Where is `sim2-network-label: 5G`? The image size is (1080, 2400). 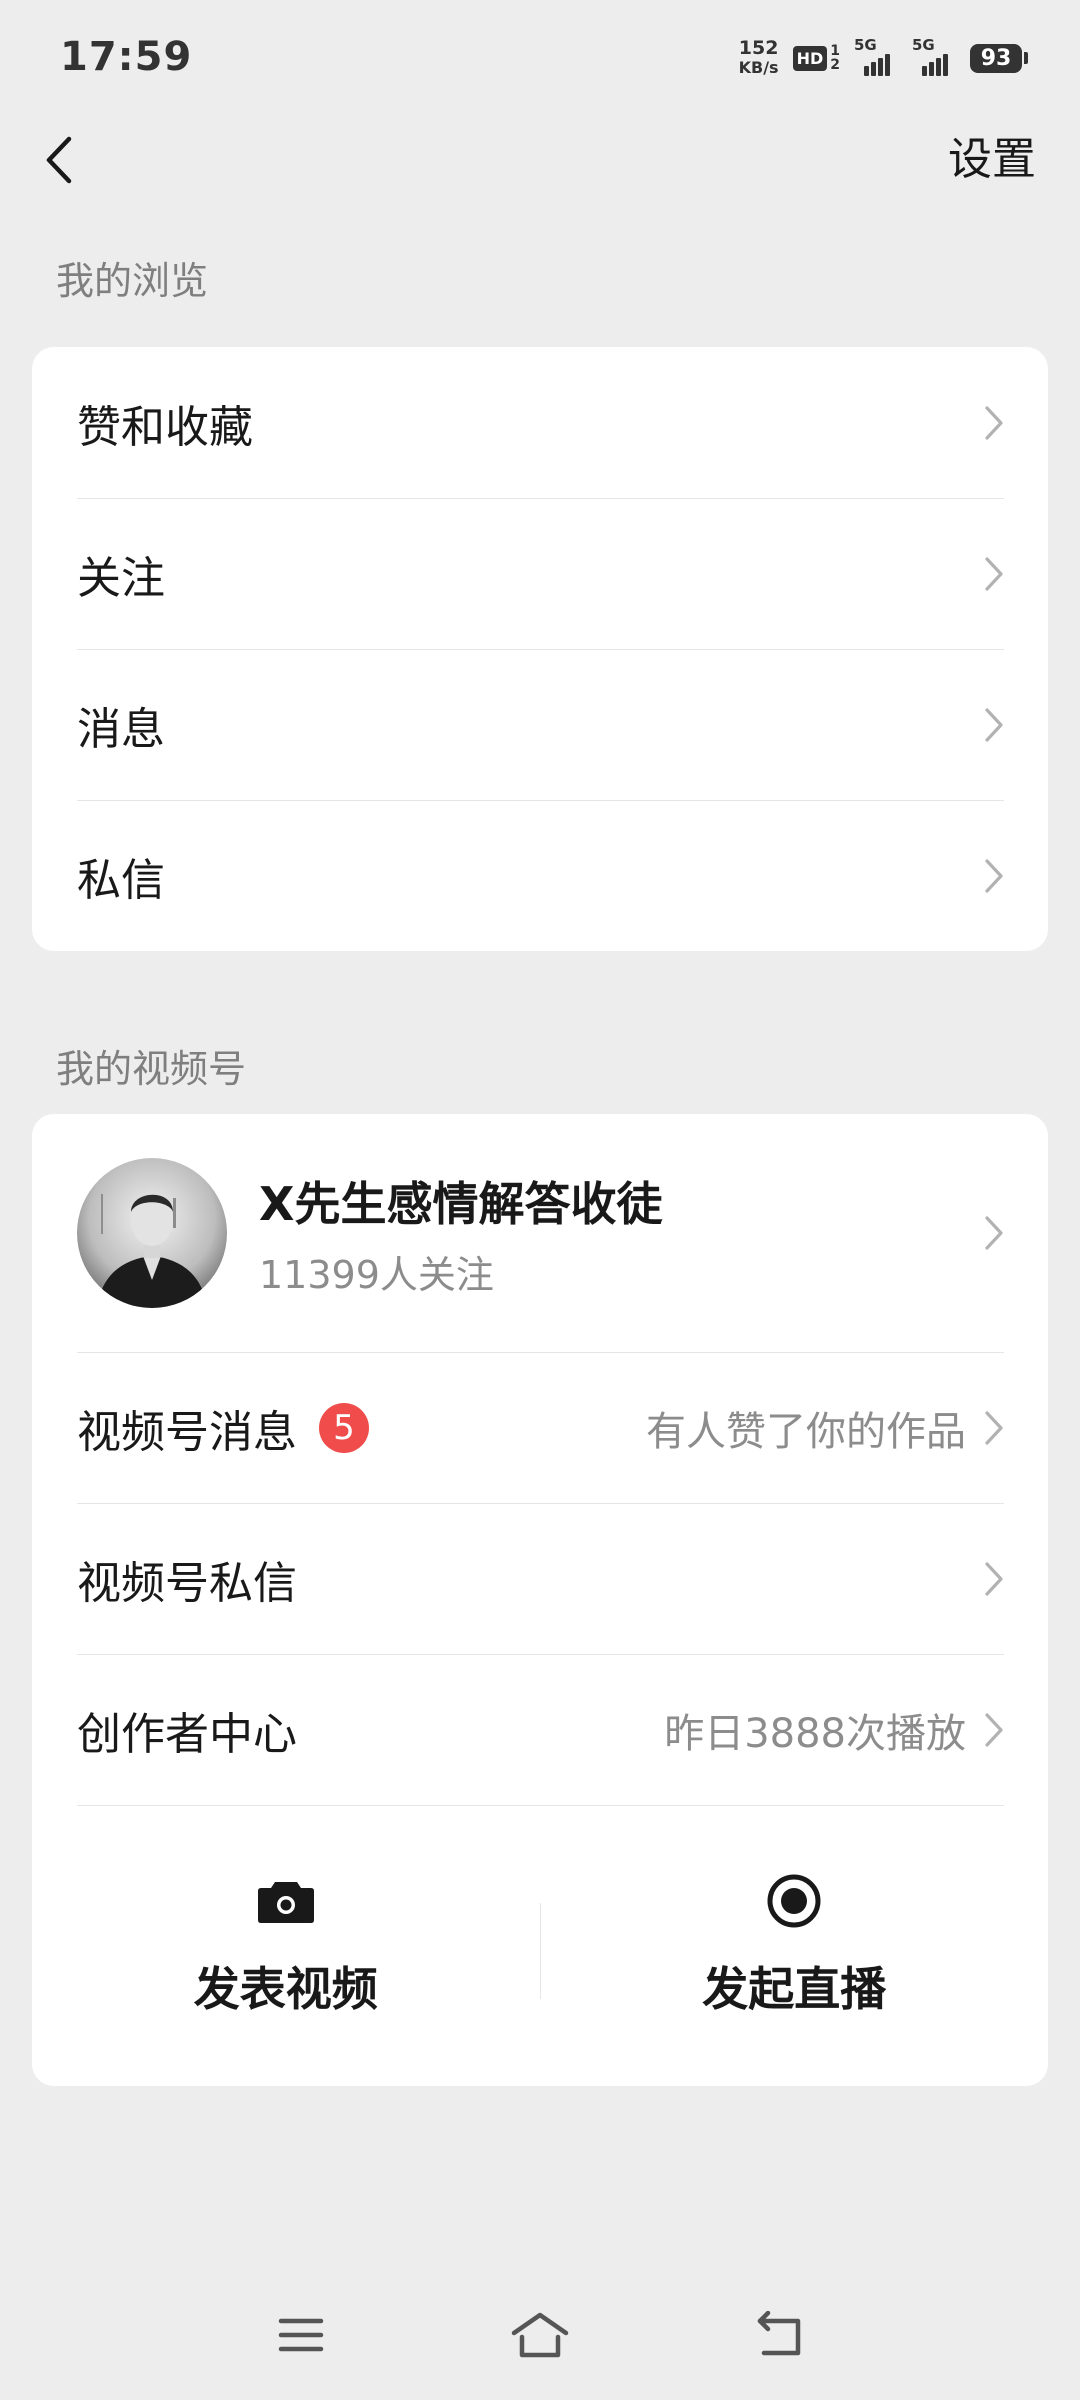
sim2-network-label: 5G is located at coordinates (923, 45).